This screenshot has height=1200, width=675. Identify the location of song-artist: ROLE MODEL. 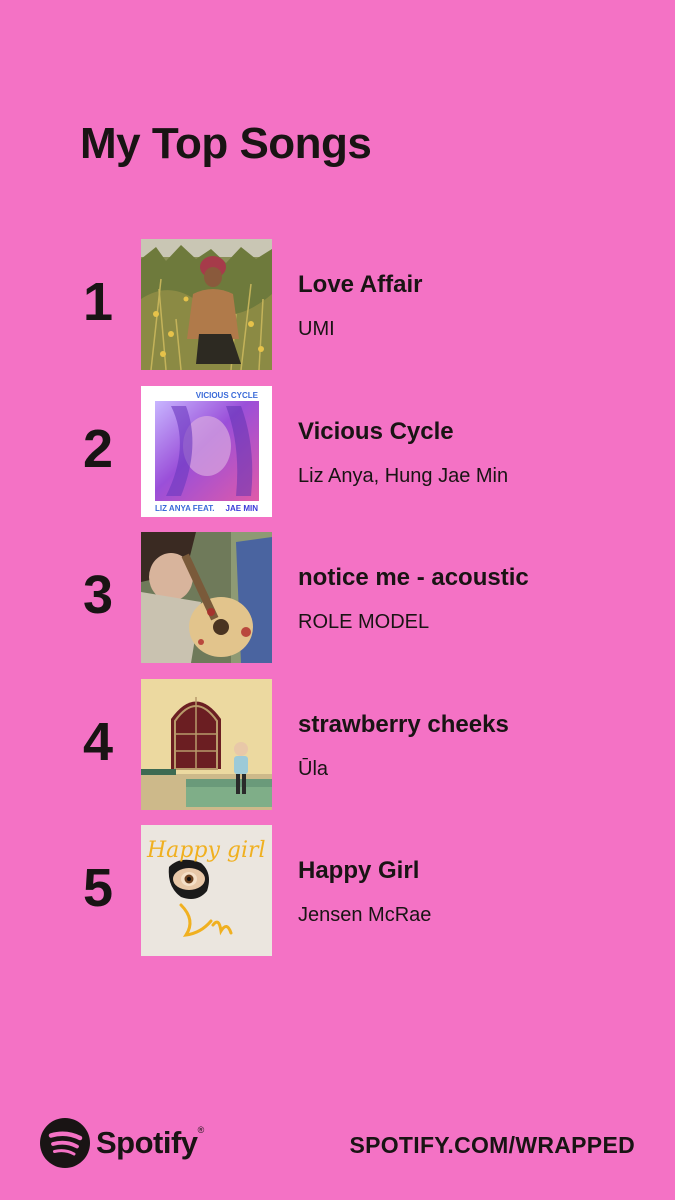
(364, 622).